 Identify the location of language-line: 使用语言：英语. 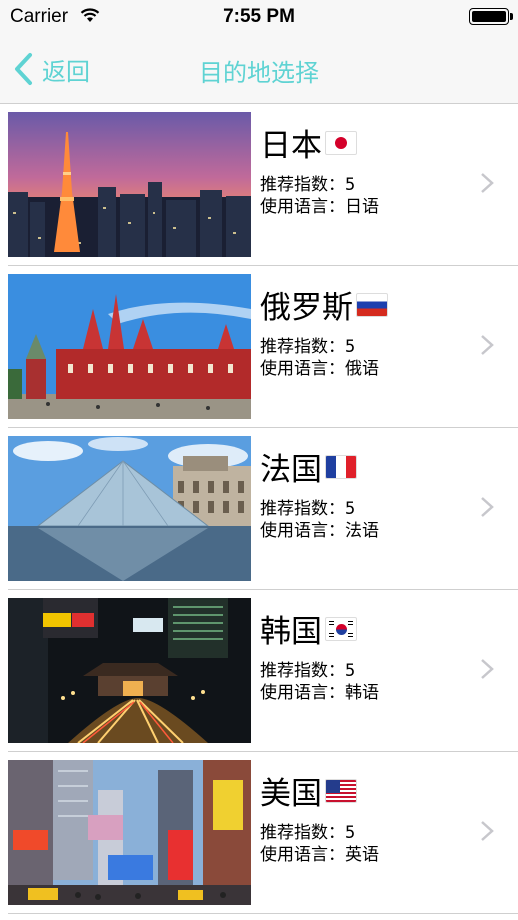
(319, 855).